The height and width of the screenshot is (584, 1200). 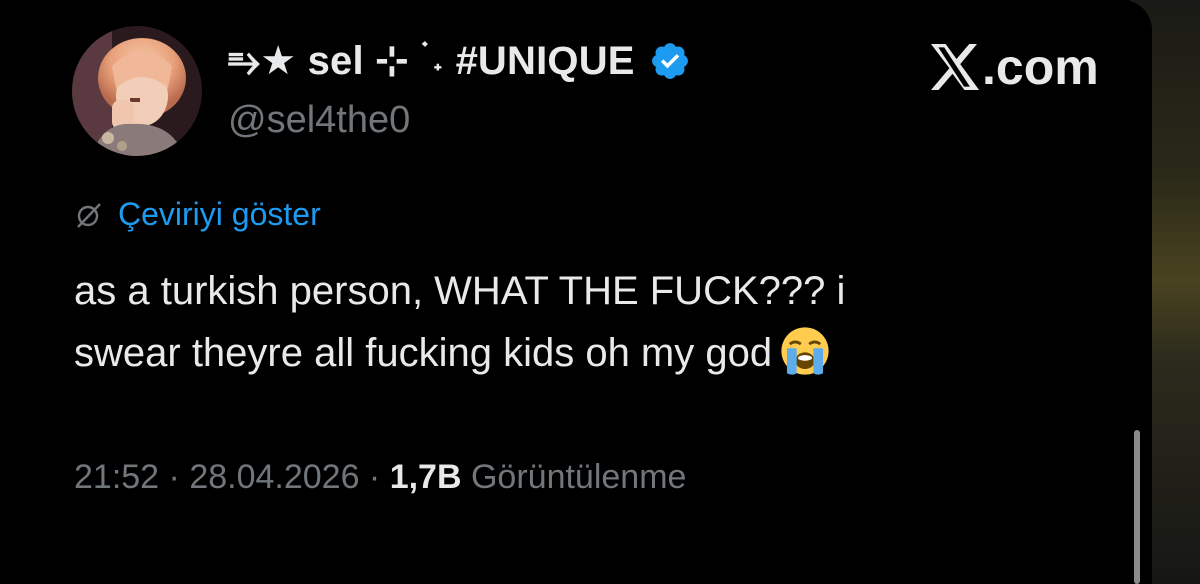 What do you see at coordinates (89, 215) in the screenshot?
I see `translate-globe-icon` at bounding box center [89, 215].